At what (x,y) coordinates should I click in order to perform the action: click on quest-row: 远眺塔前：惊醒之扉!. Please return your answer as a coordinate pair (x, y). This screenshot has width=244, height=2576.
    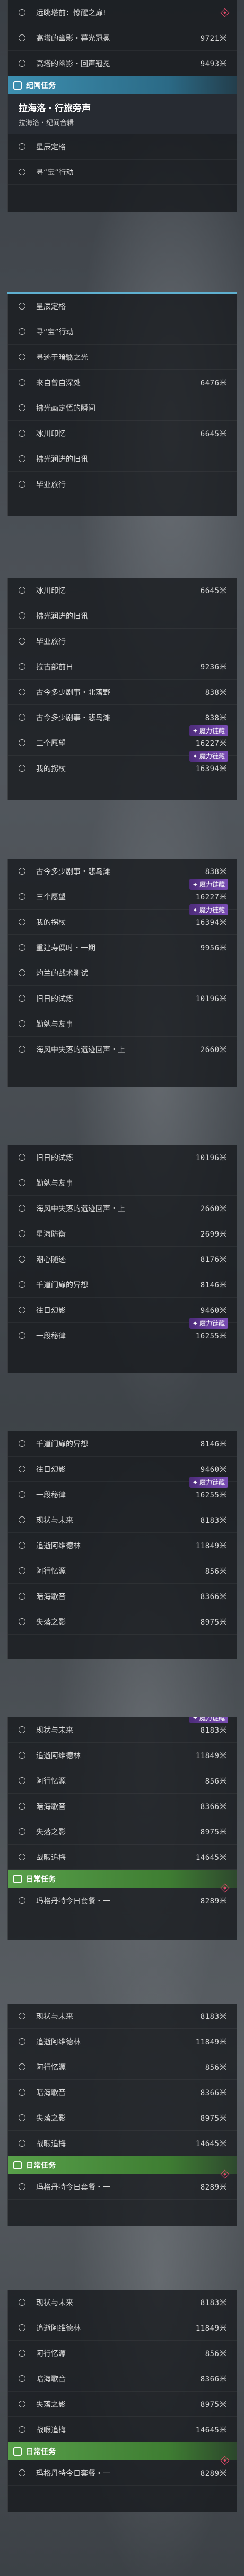
    Looking at the image, I should click on (123, 12).